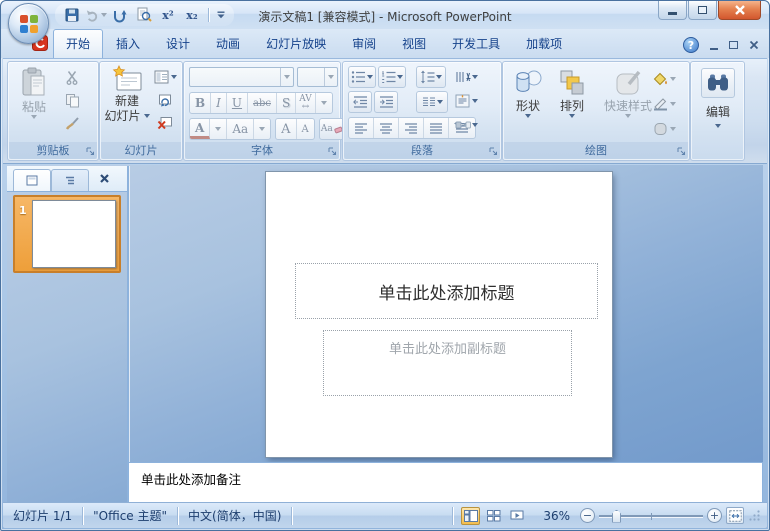 The image size is (770, 531). Describe the element at coordinates (241, 77) in the screenshot. I see `font-name-combo` at that location.